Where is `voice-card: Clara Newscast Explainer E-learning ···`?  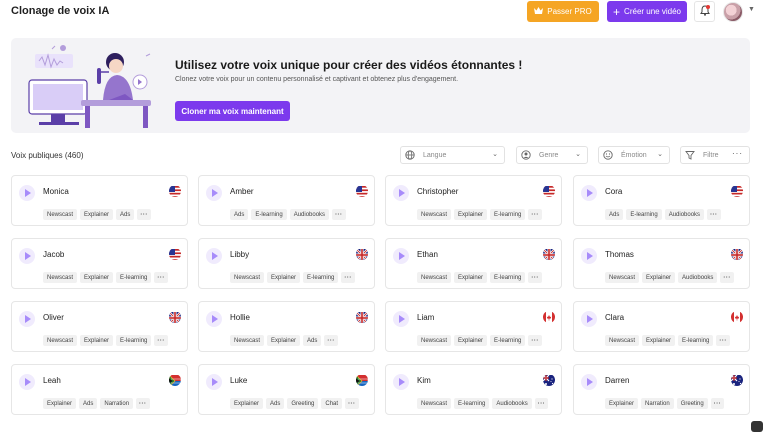 voice-card: Clara Newscast Explainer E-learning ··· is located at coordinates (661, 326).